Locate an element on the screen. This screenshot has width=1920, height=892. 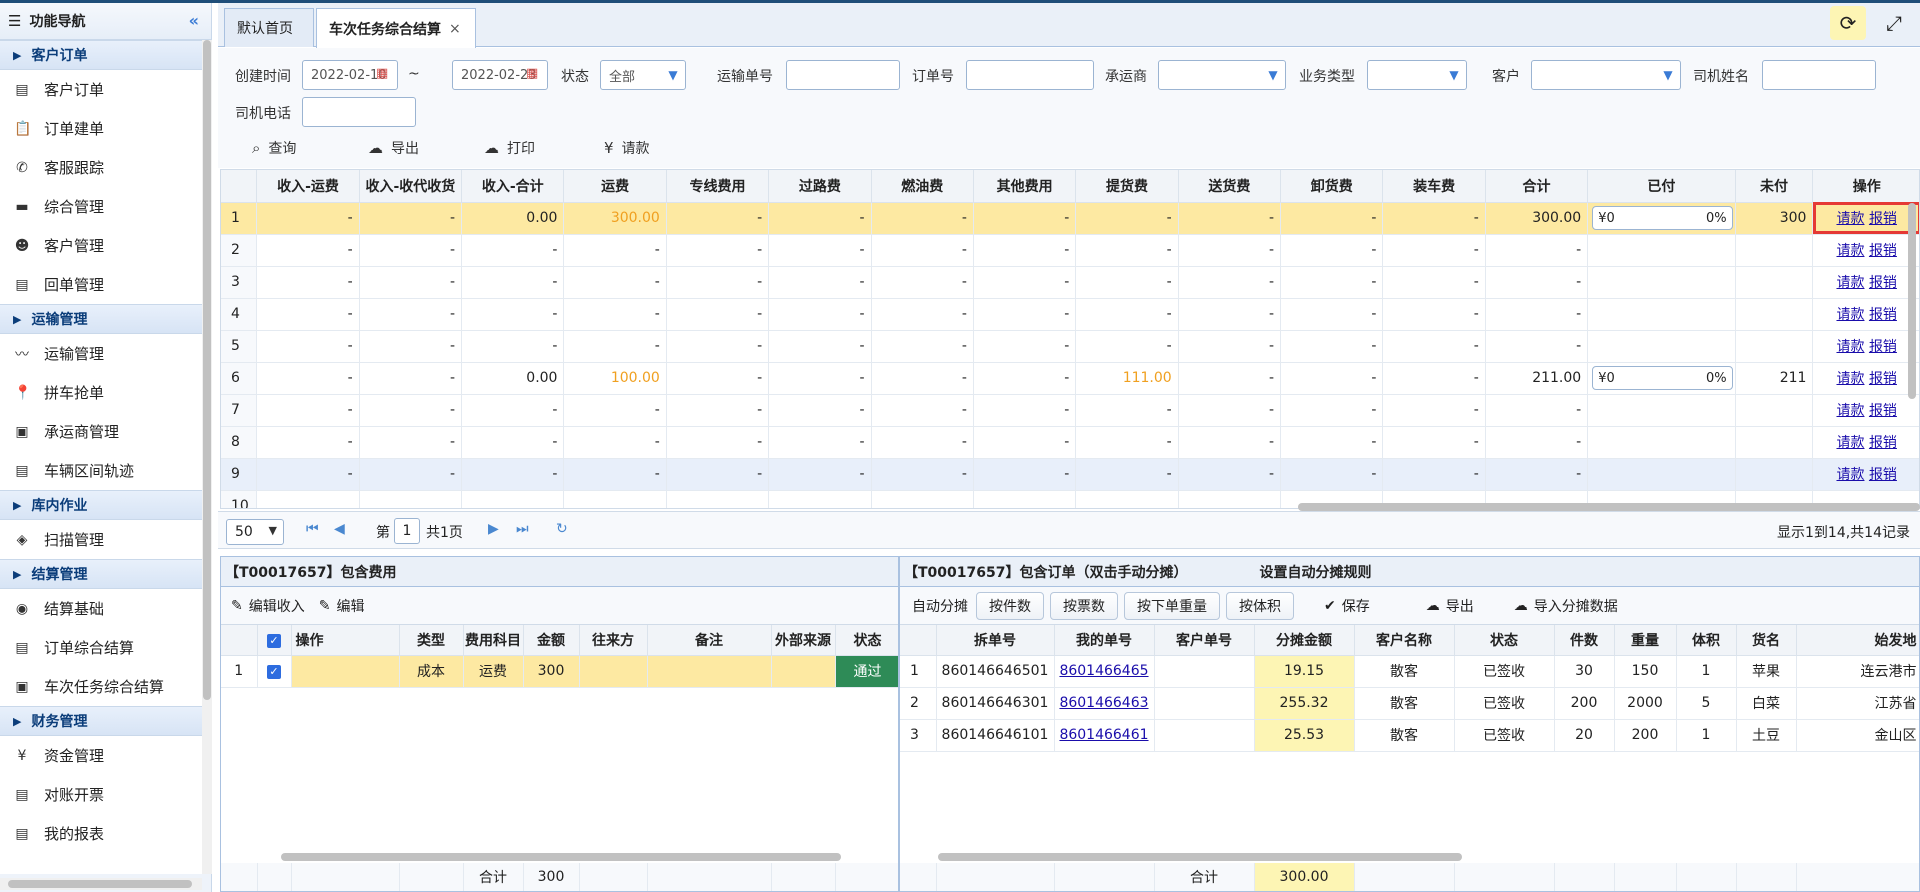
column-header: 往来方 is located at coordinates (613, 640).